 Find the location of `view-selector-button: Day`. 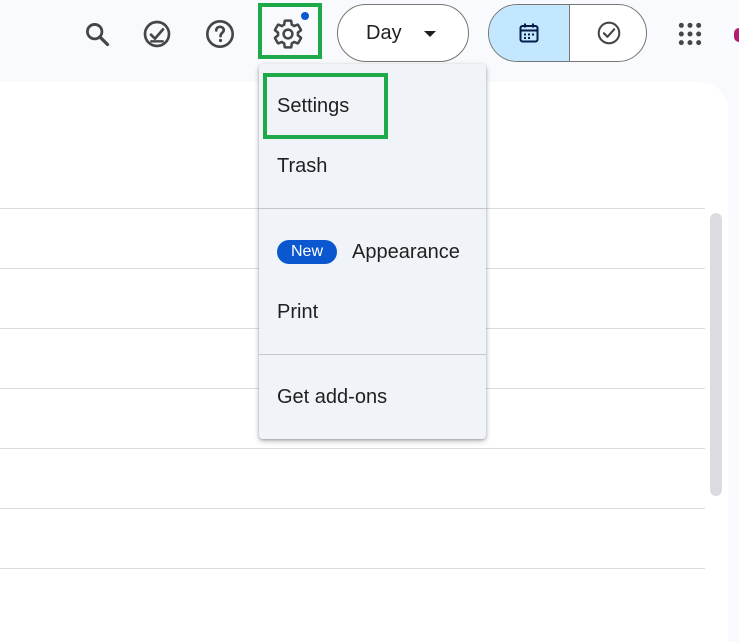

view-selector-button: Day is located at coordinates (403, 33).